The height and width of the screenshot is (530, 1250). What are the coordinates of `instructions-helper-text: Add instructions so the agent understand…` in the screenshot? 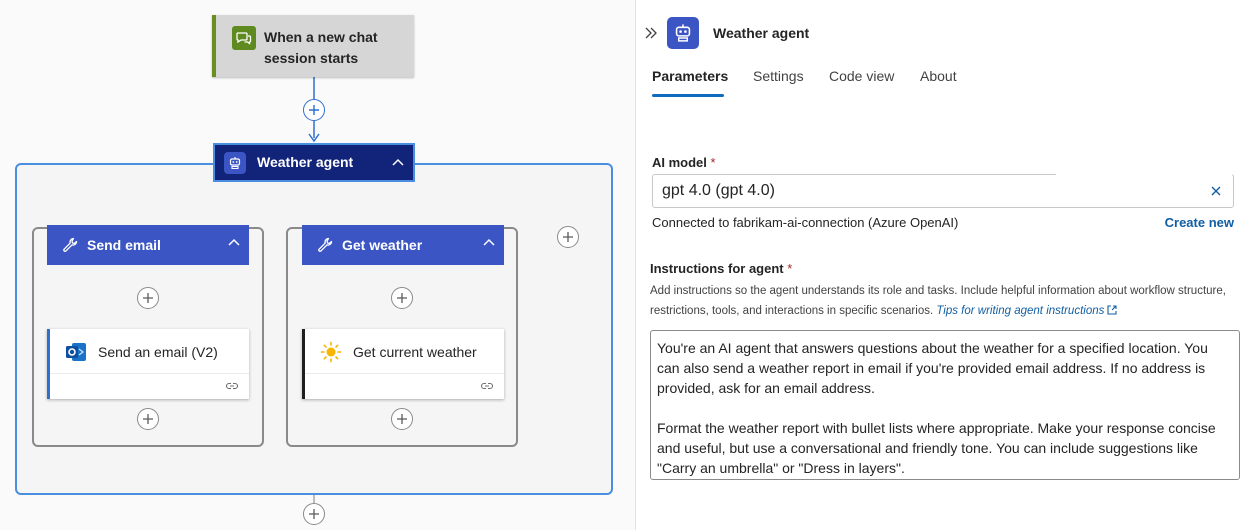 It's located at (938, 301).